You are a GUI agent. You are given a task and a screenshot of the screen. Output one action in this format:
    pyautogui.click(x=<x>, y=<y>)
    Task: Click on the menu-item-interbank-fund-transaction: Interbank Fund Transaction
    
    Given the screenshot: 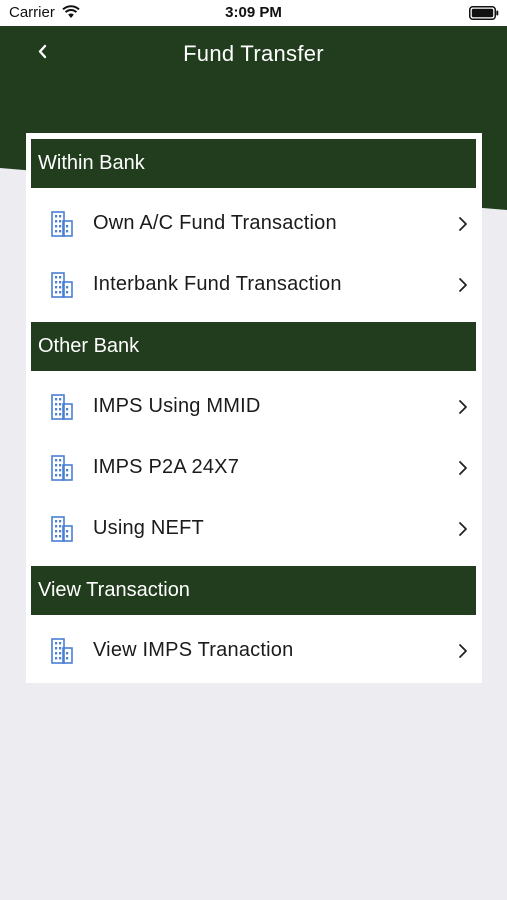 What is the action you would take?
    pyautogui.click(x=254, y=285)
    